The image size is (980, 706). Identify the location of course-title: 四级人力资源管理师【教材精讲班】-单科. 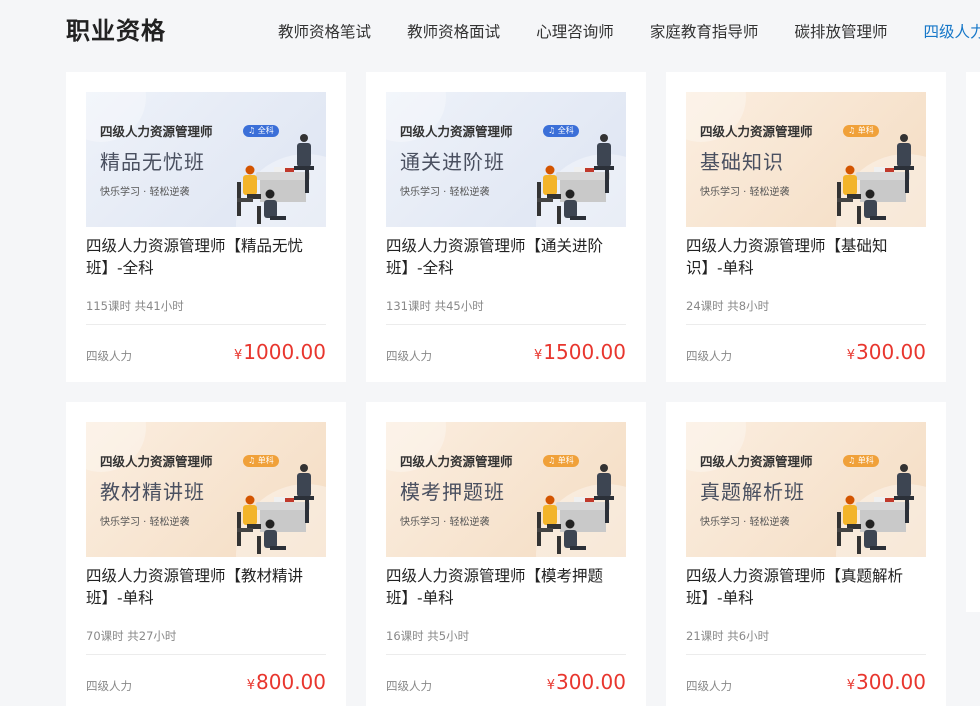
(204, 587).